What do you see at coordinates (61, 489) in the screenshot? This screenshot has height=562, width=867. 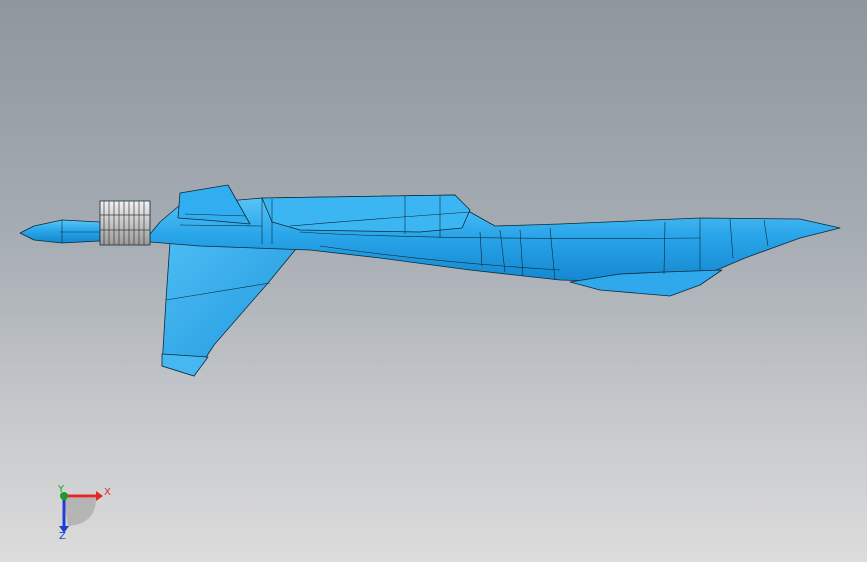 I see `y-axis-label: Y` at bounding box center [61, 489].